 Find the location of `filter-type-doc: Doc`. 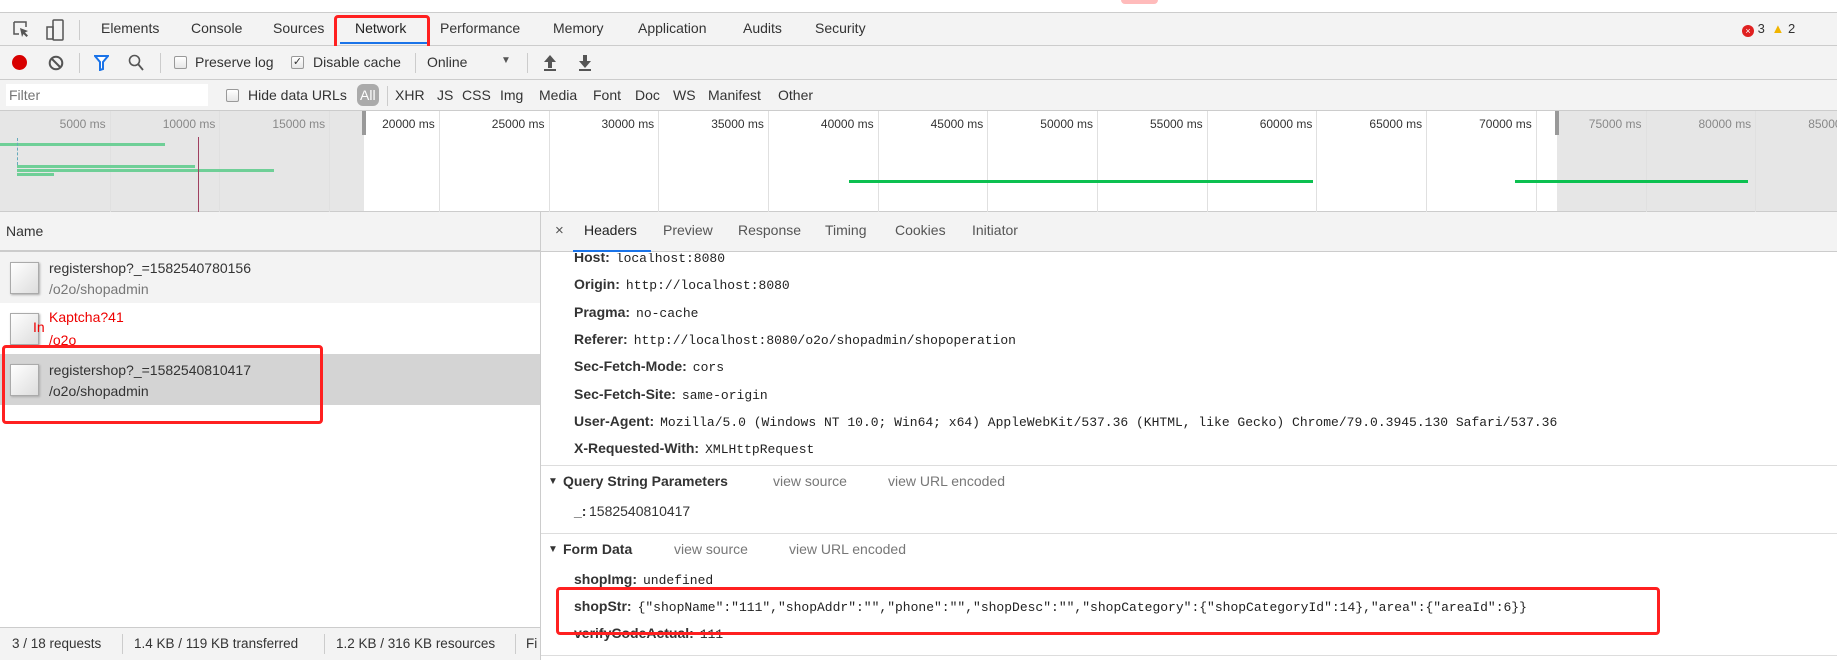

filter-type-doc: Doc is located at coordinates (647, 95).